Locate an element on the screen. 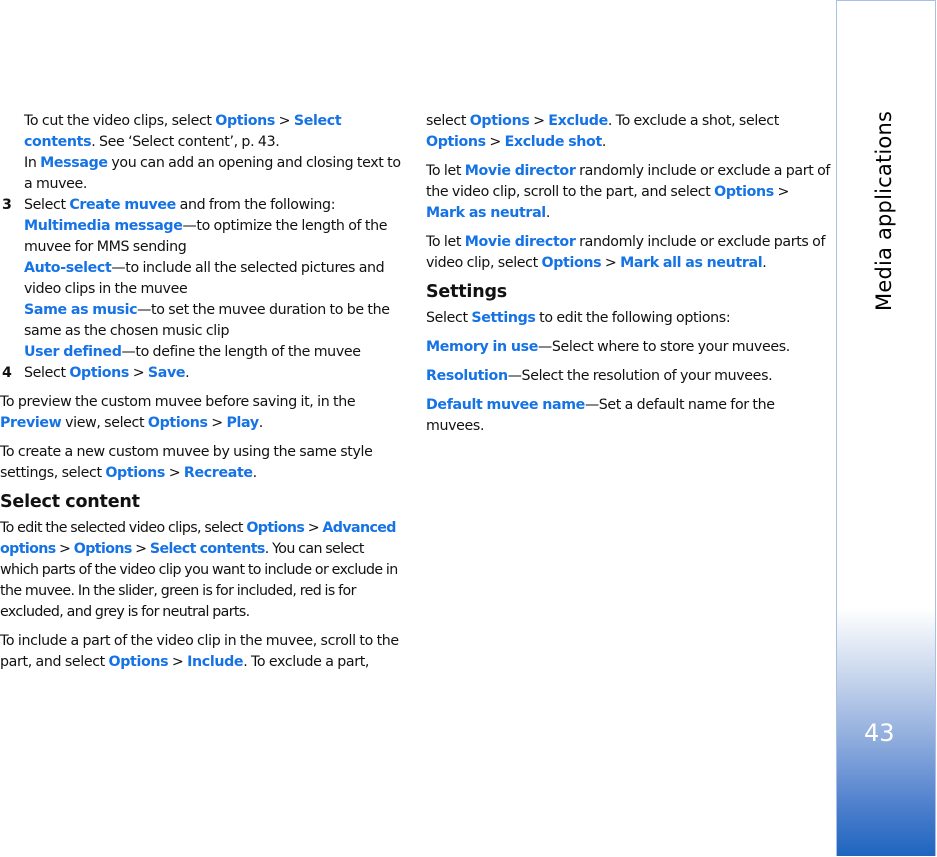 This screenshot has height=857, width=937. select-content-heading: Select content is located at coordinates (70, 502).